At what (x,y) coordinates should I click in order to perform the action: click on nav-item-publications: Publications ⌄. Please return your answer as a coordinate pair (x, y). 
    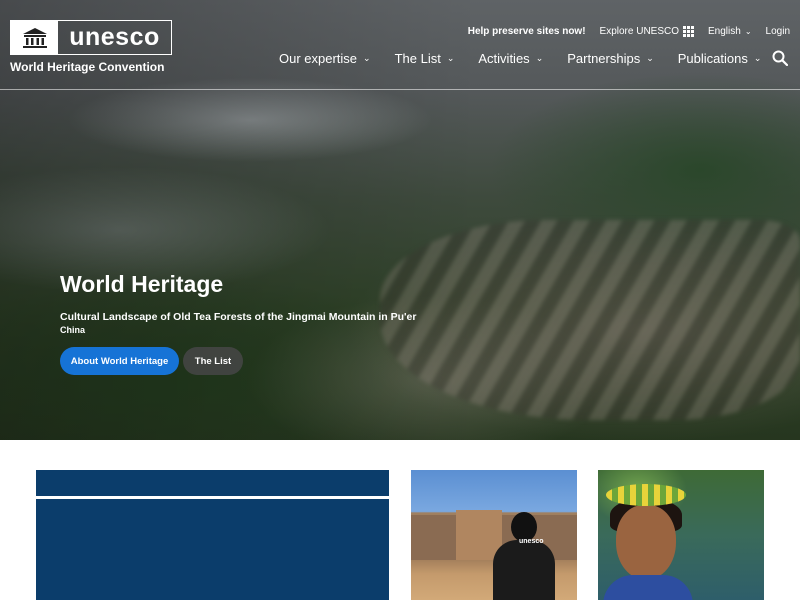
    Looking at the image, I should click on (720, 58).